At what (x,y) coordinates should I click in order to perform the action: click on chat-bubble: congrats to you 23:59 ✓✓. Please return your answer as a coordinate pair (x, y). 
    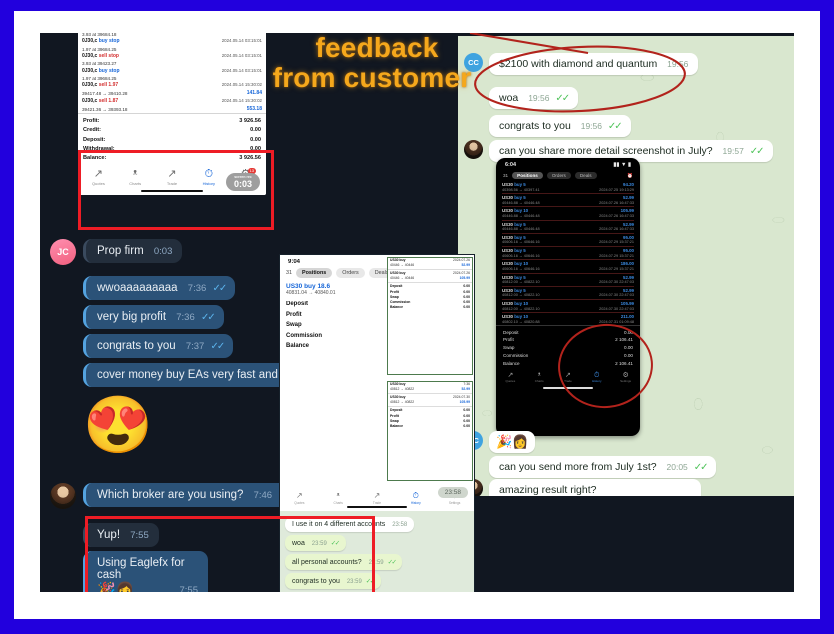
    Looking at the image, I should click on (333, 581).